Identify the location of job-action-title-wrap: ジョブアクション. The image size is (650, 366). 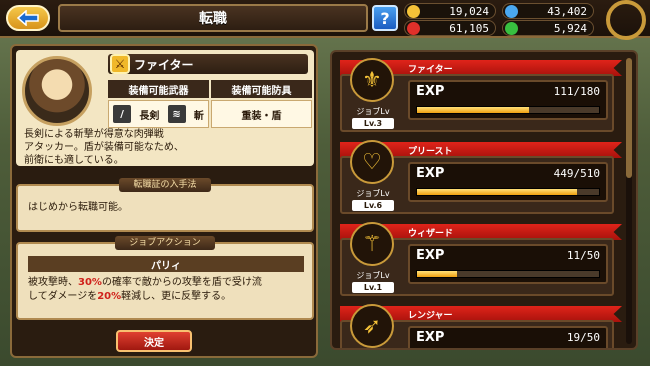
(165, 243).